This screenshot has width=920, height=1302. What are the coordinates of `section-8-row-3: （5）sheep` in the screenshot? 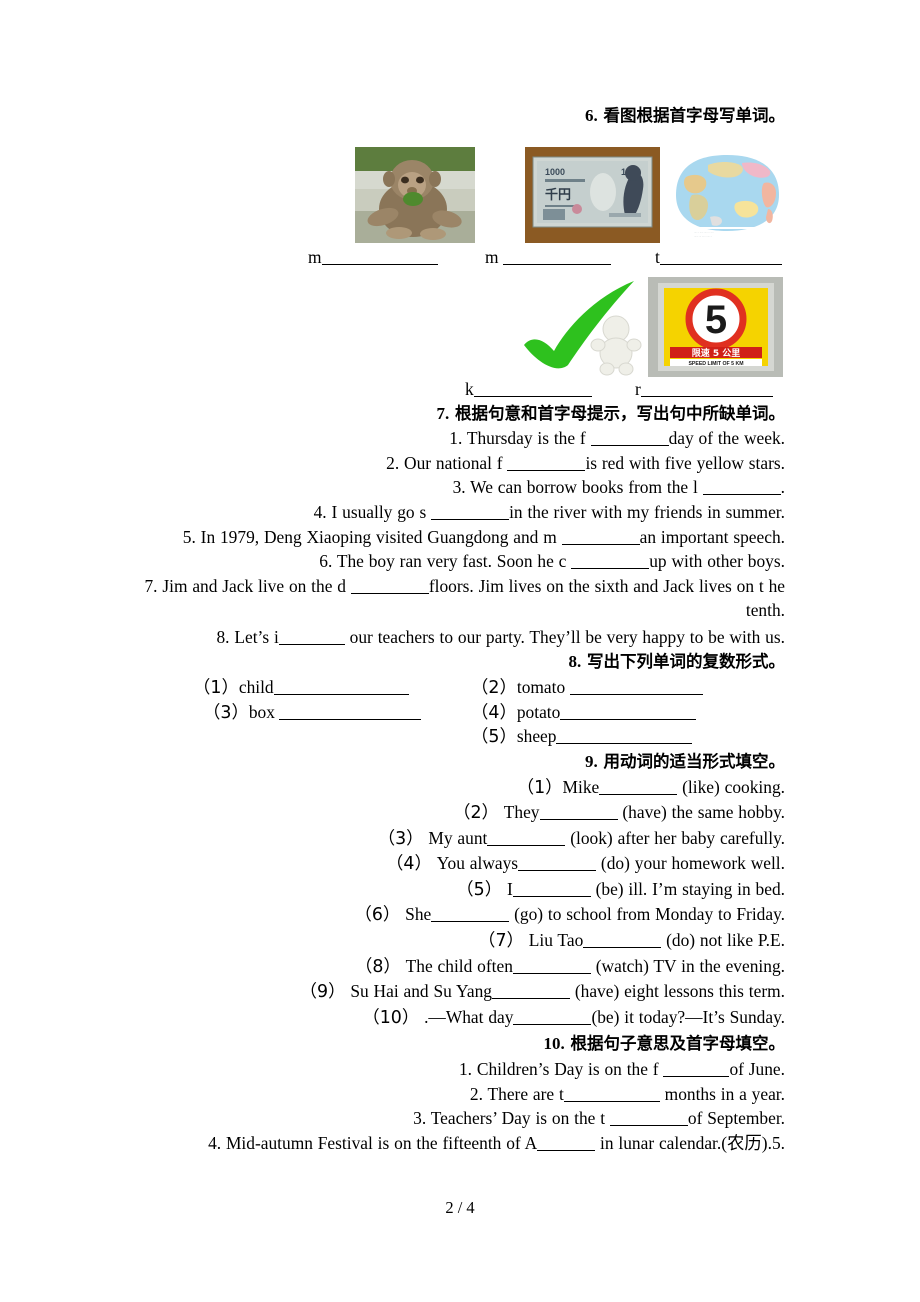 It's located at (459, 735).